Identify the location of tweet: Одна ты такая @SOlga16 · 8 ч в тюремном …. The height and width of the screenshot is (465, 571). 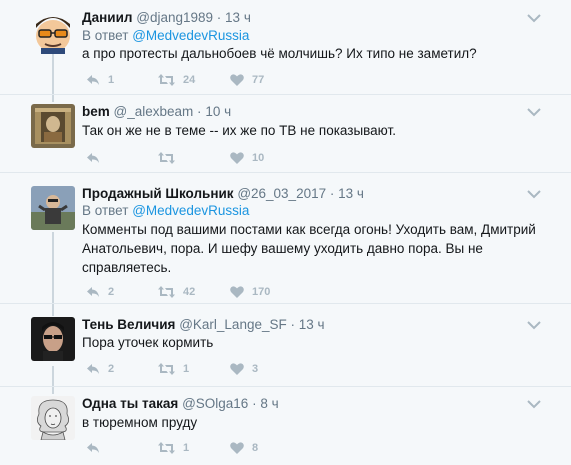
(285, 429).